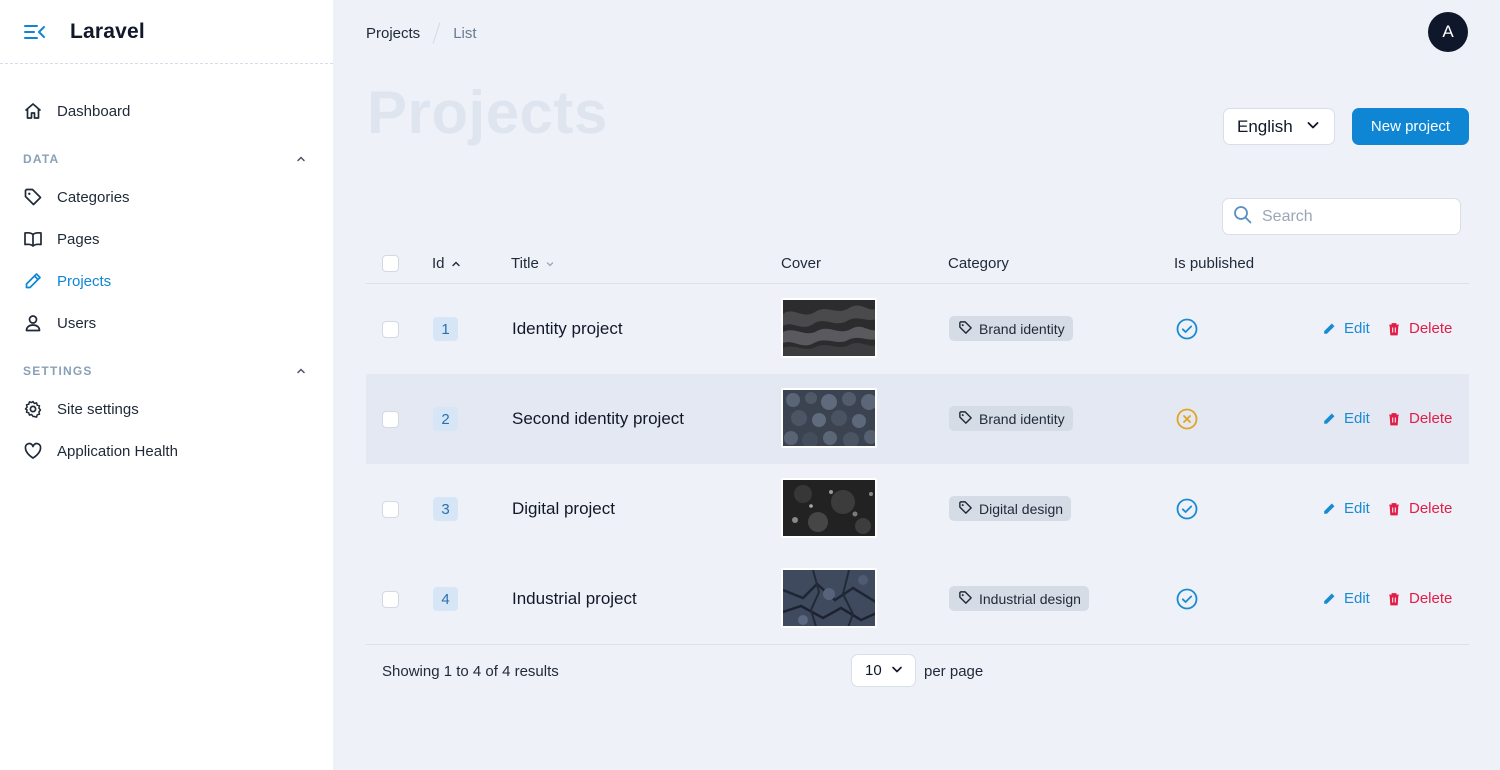 This screenshot has width=1500, height=770. What do you see at coordinates (41, 159) in the screenshot?
I see `sidebar-group-label: DATA` at bounding box center [41, 159].